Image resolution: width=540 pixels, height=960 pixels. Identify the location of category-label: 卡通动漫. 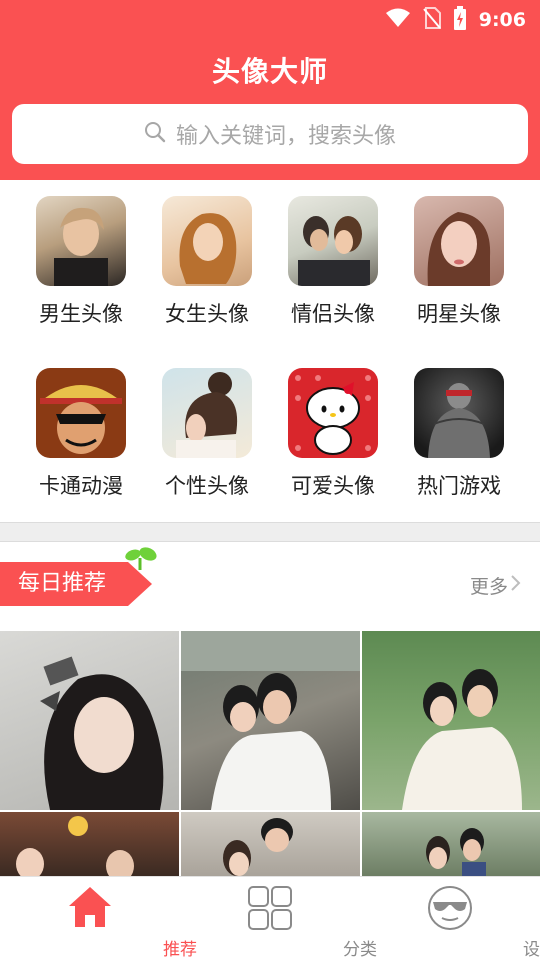
(81, 486).